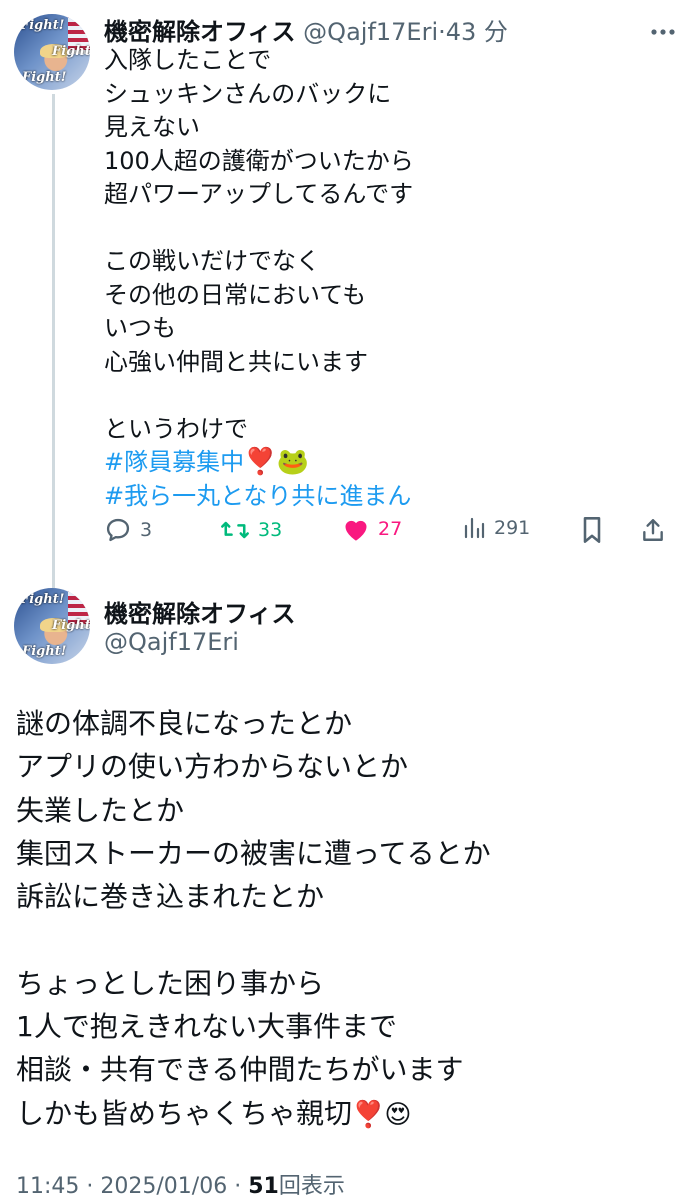 This screenshot has width=684, height=1200. What do you see at coordinates (146, 530) in the screenshot?
I see `reply-count: 3` at bounding box center [146, 530].